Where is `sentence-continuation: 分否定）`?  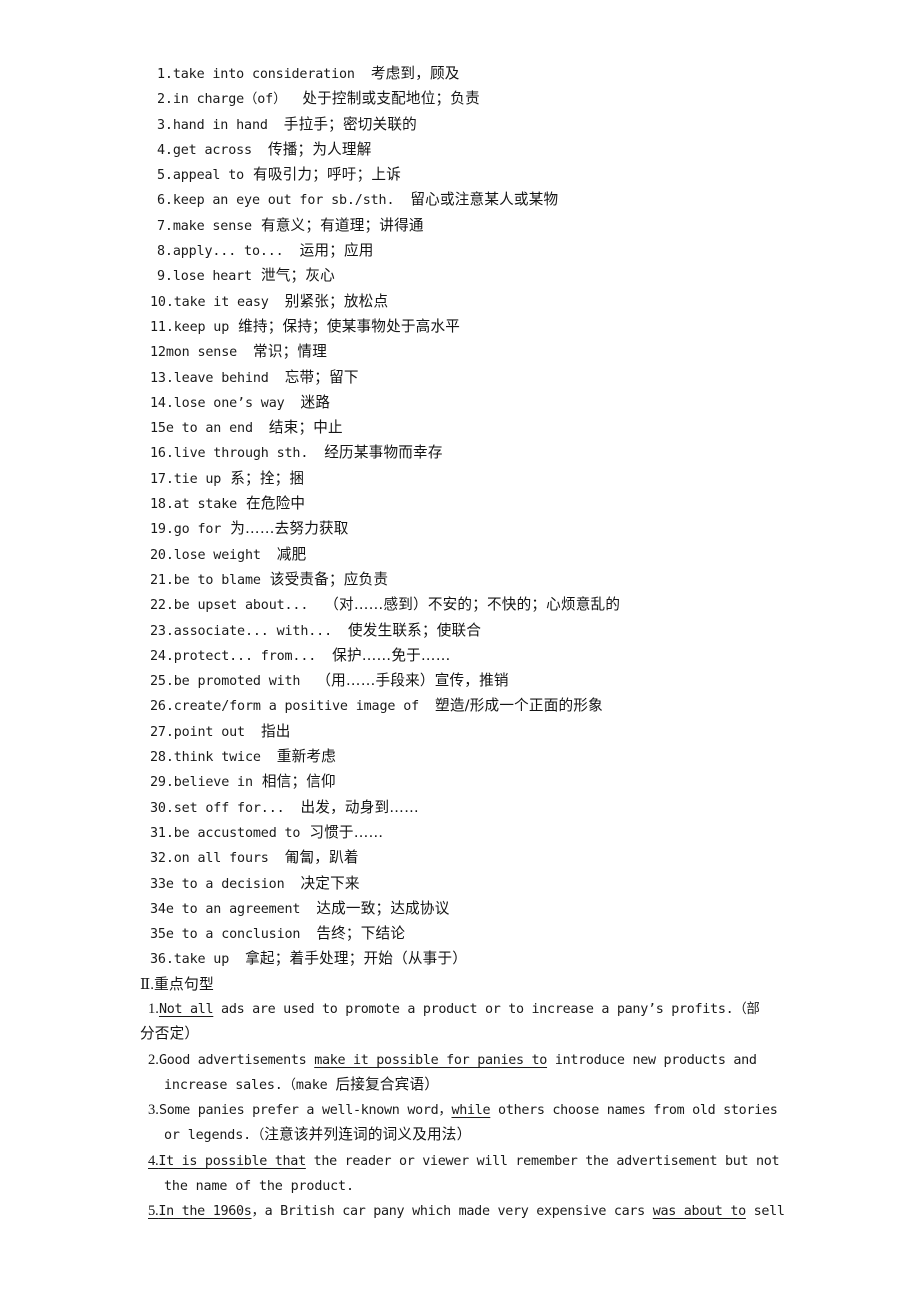
sentence-continuation: 分否定） is located at coordinates (467, 1034).